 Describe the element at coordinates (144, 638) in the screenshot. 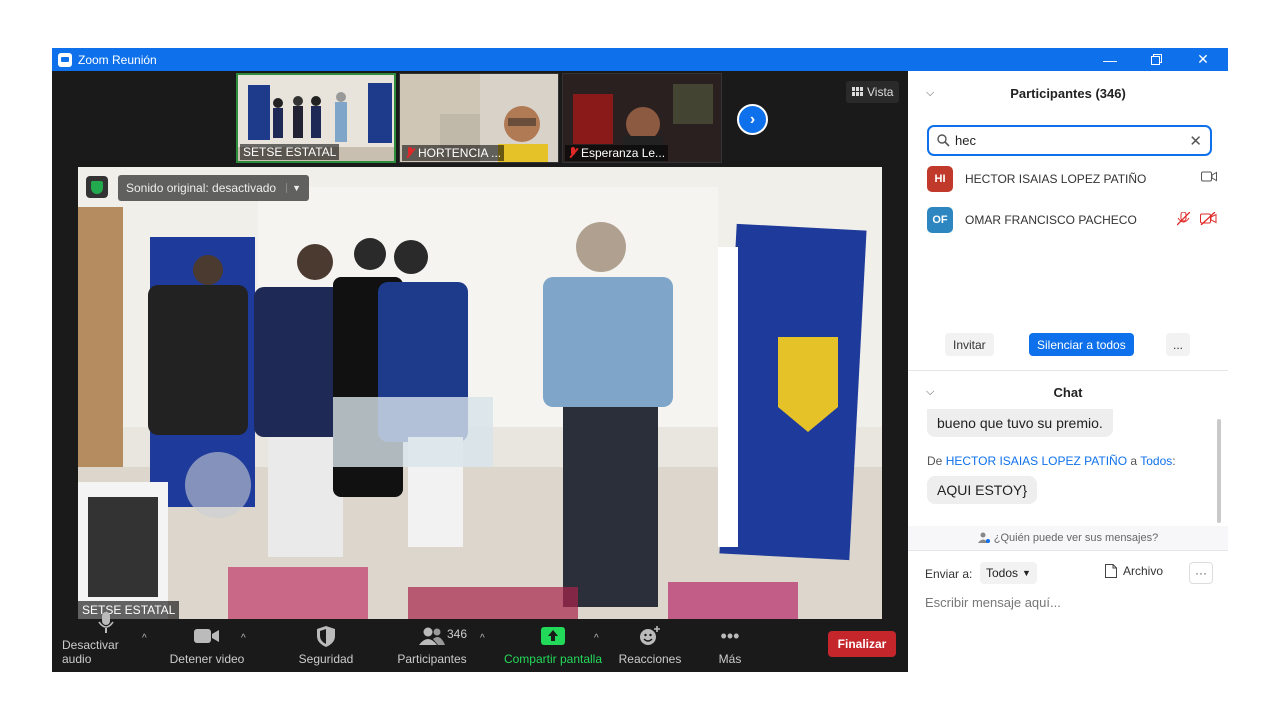

I see `audio-options-chevron-icon: ^` at that location.